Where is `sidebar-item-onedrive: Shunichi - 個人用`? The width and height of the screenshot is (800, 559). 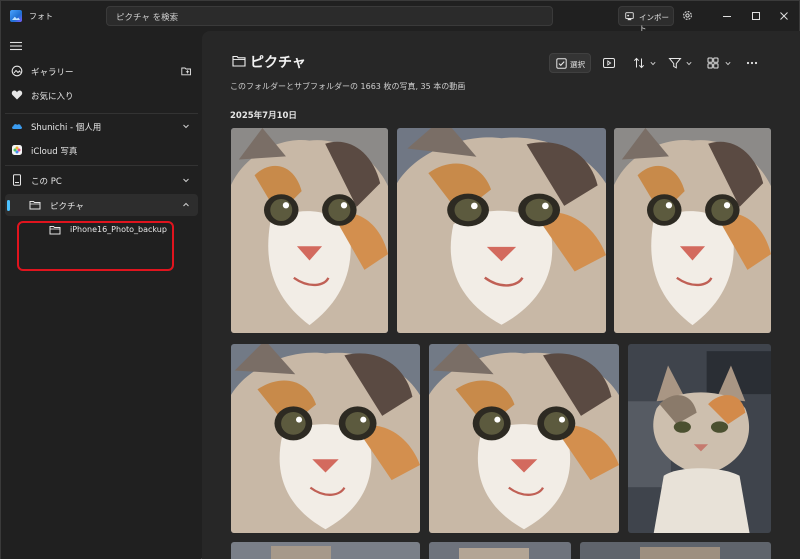
sidebar-item-onedrive: Shunichi - 個人用 is located at coordinates (101, 126).